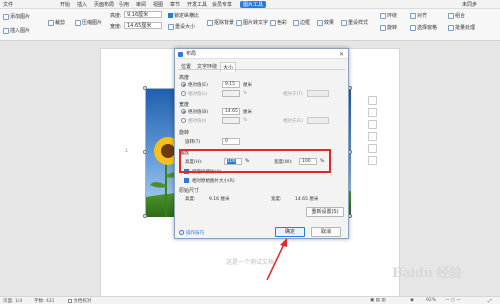  I want to click on width-section-title: 宽度, so click(184, 105).